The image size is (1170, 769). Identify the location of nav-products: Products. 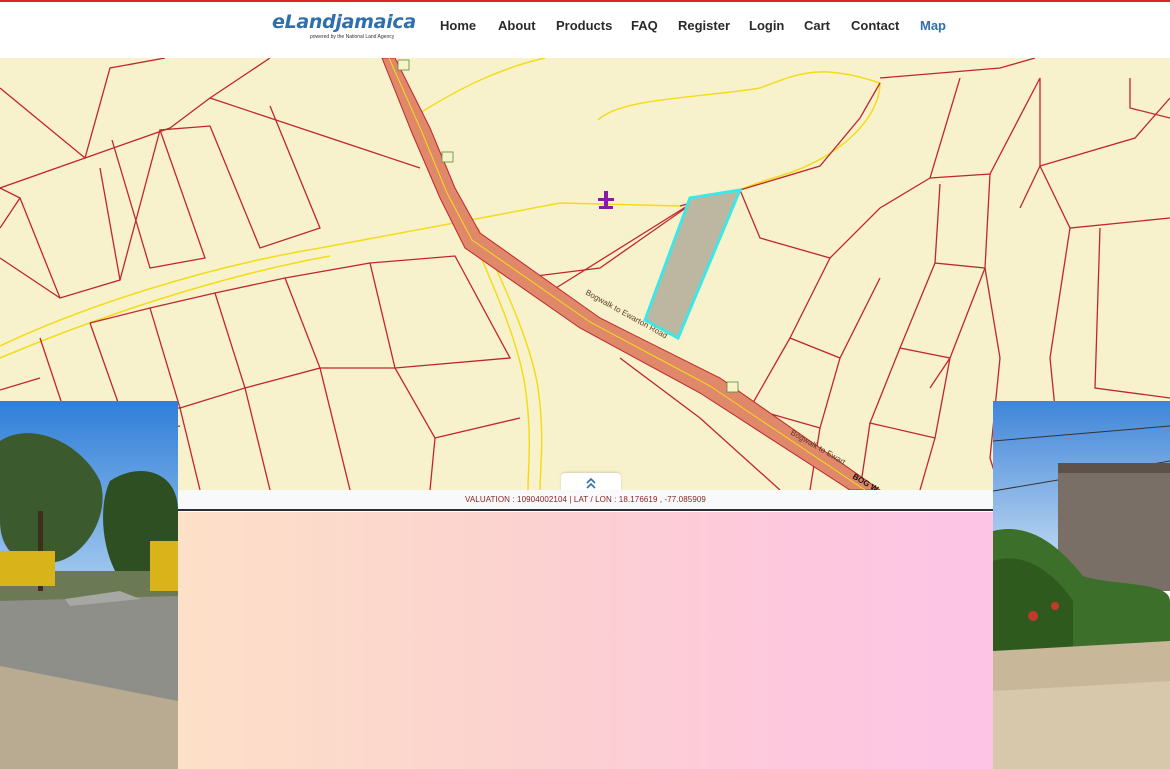
(584, 25).